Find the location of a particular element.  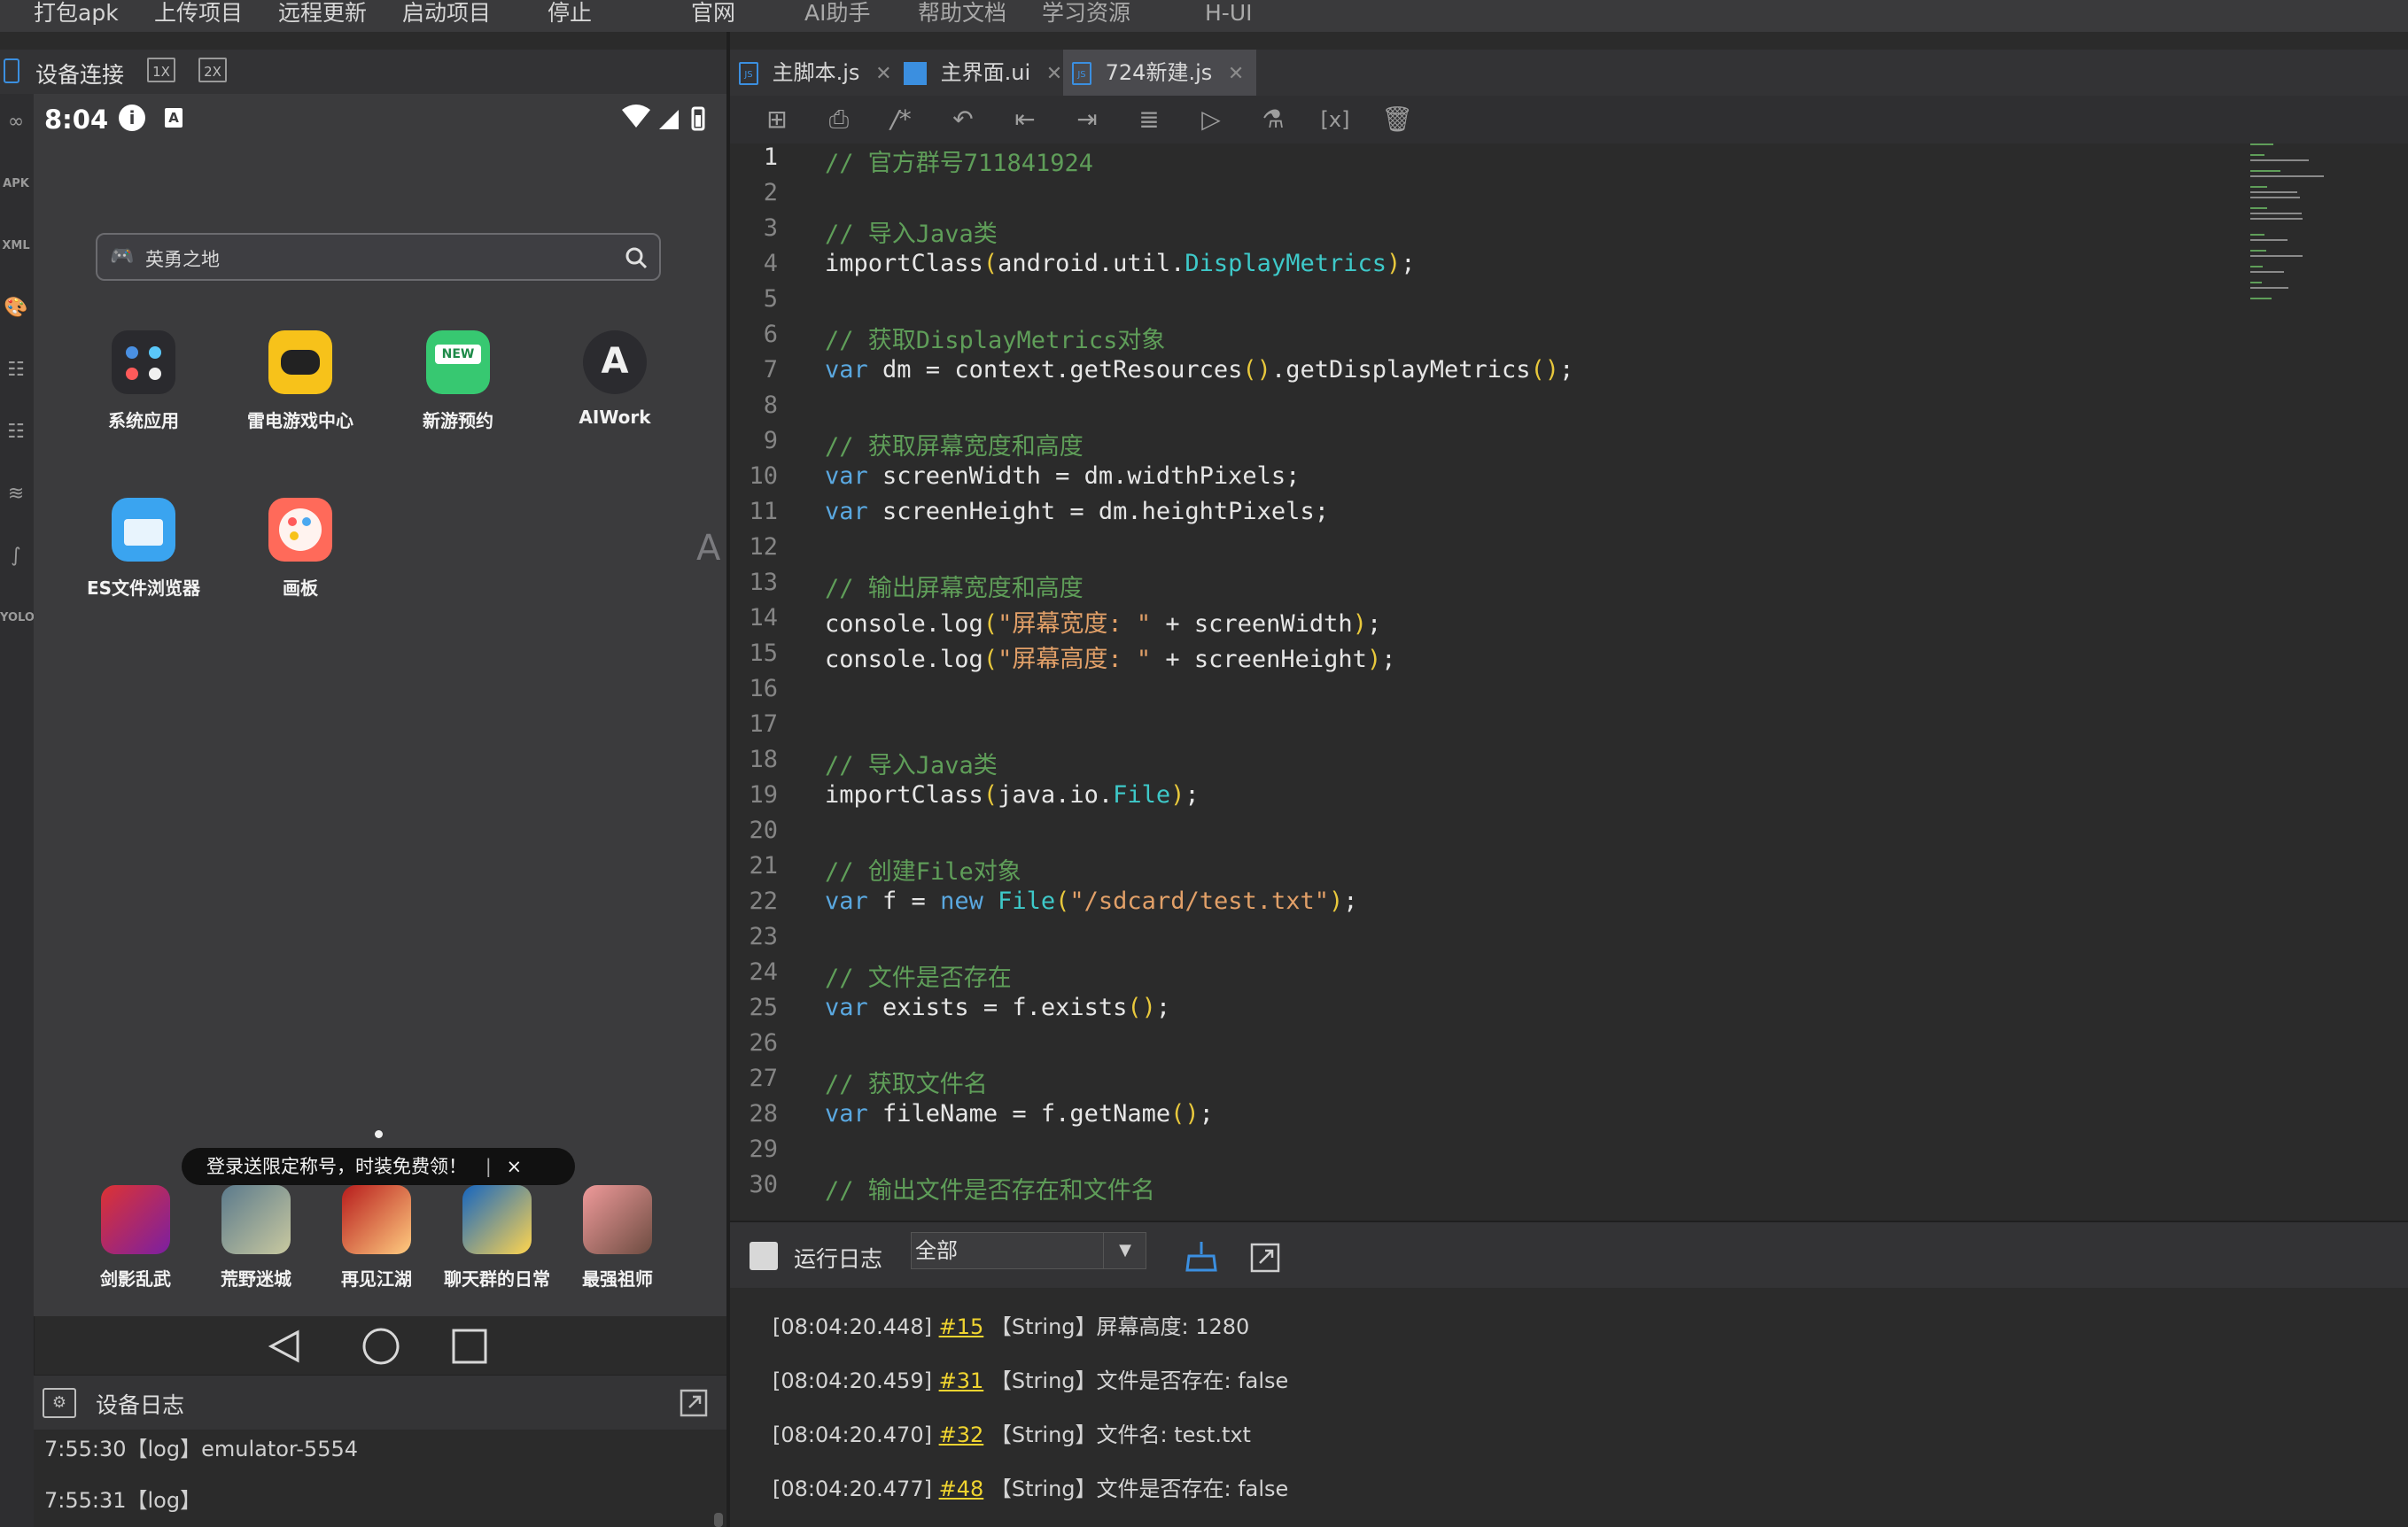

code-token: importClass is located at coordinates (904, 795).